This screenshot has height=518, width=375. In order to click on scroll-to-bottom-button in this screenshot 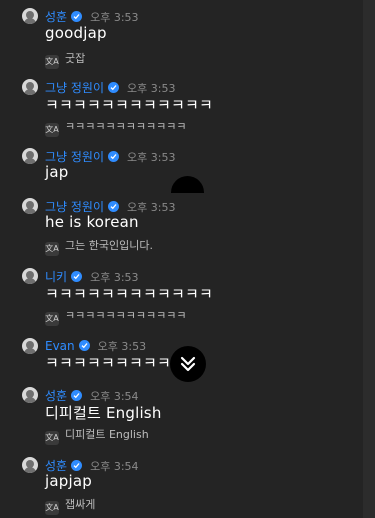, I will do `click(188, 364)`.